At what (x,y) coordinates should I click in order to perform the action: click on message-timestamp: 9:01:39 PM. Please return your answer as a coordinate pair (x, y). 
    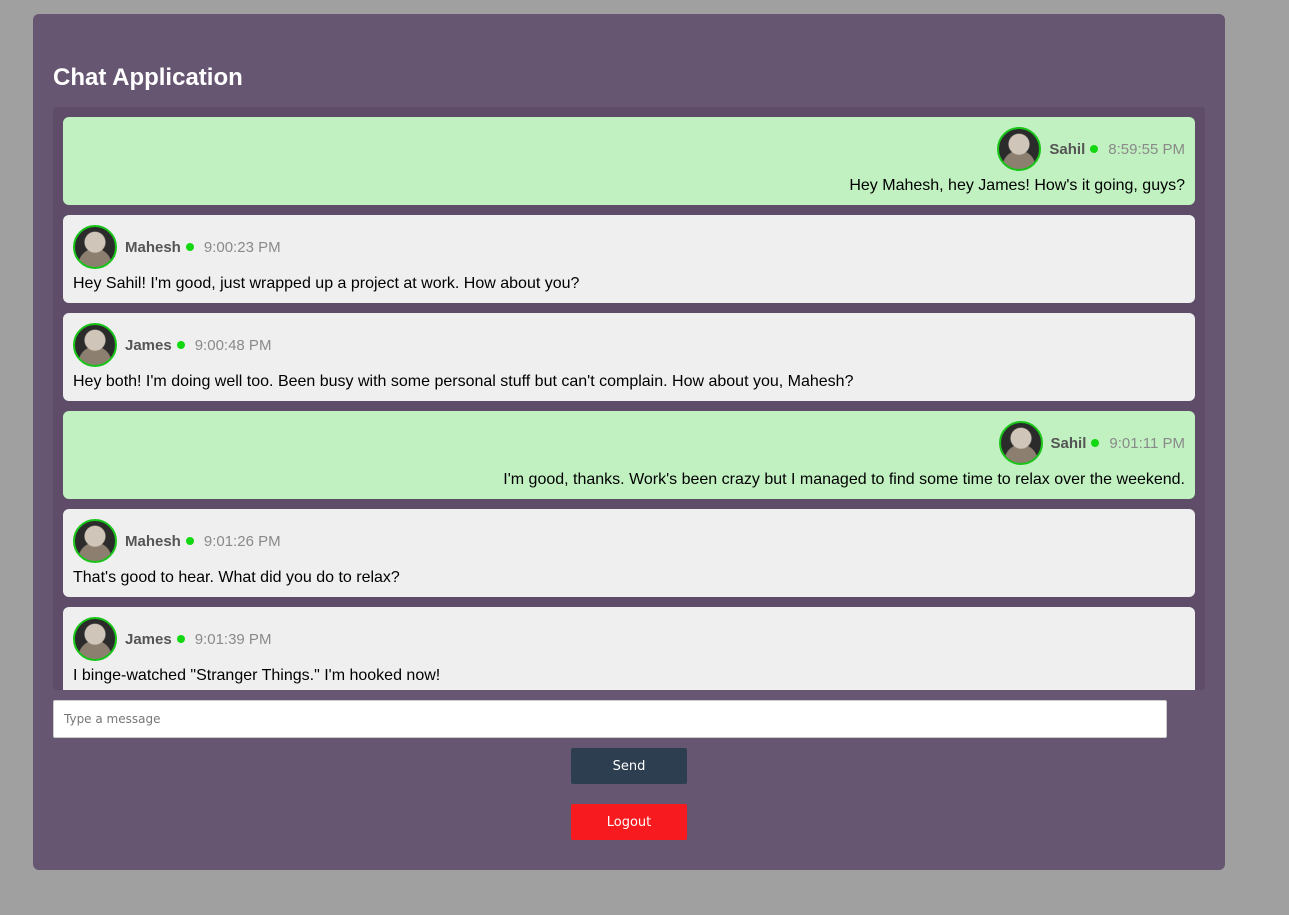
    Looking at the image, I should click on (233, 639).